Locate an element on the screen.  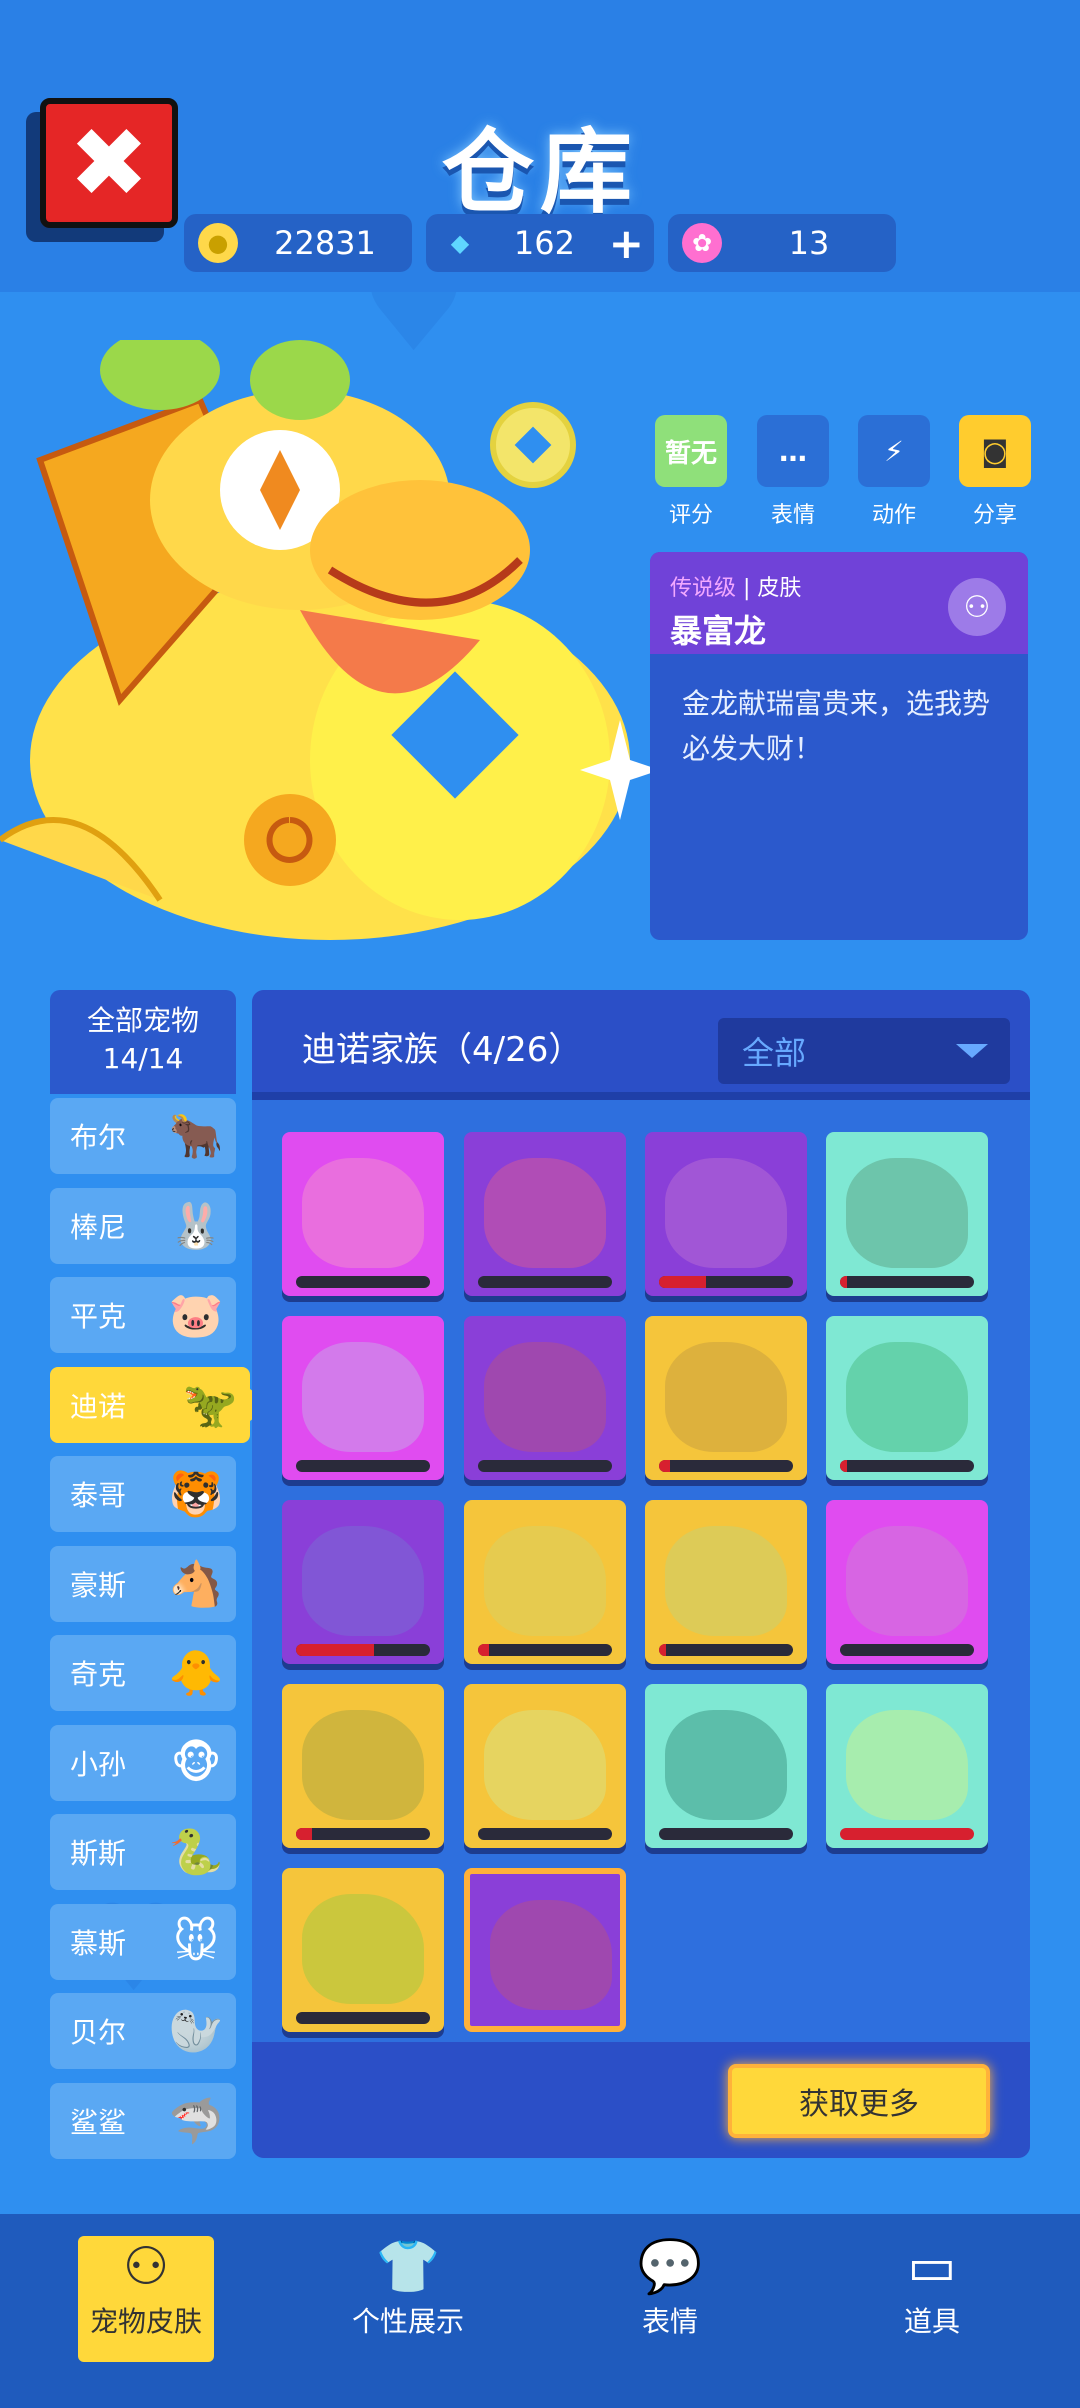
coin-value: 22831 is located at coordinates (325, 243).